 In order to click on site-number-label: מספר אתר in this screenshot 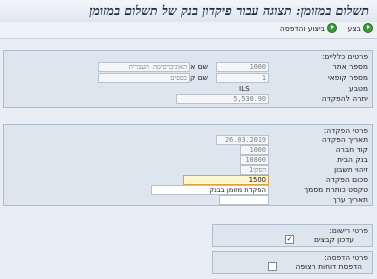, I will do `click(350, 66)`.